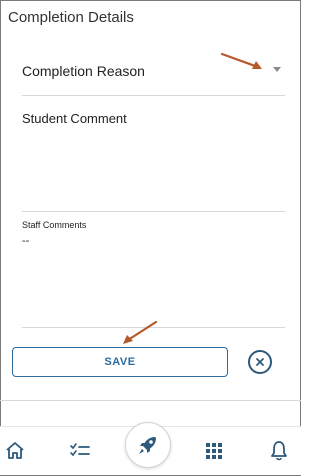 The height and width of the screenshot is (476, 320). I want to click on rocket-icon, so click(147, 445).